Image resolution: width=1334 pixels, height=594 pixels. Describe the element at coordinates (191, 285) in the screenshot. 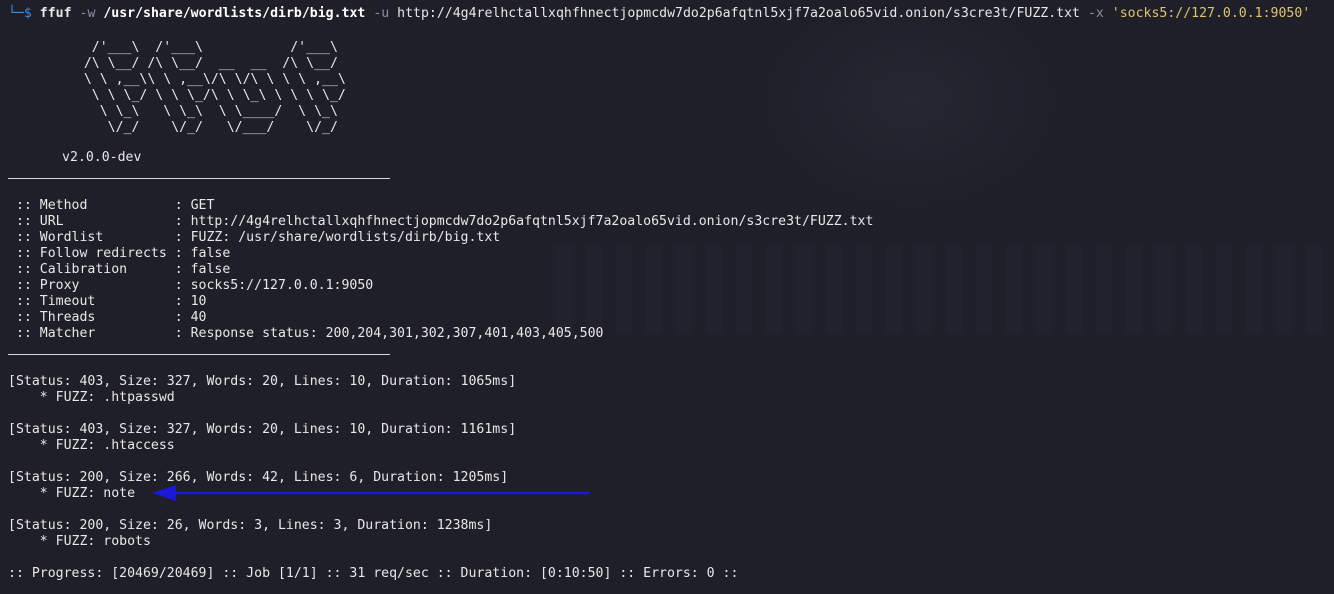

I see `config-proxy: :: Proxy : socks5://127.0.0.1:9050` at that location.